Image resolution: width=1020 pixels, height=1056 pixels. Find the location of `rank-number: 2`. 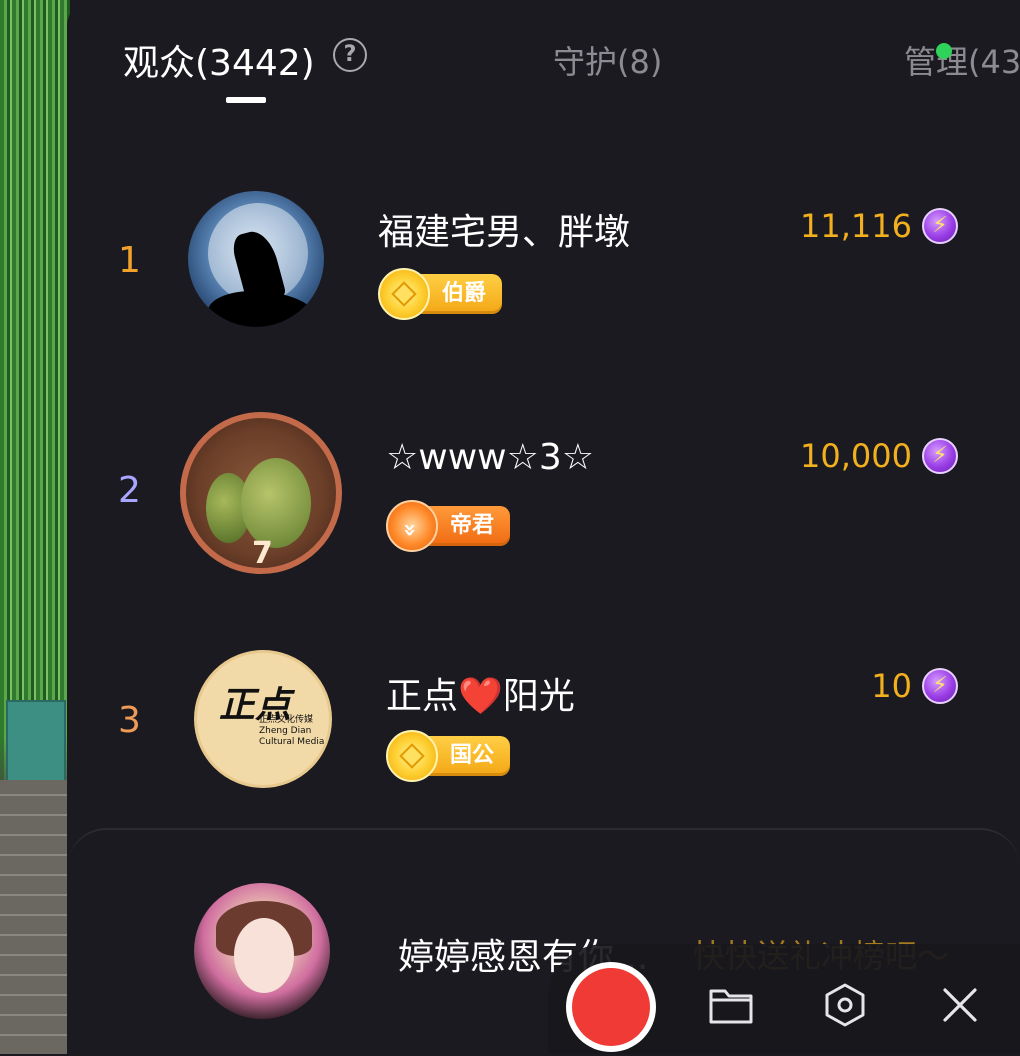

rank-number: 2 is located at coordinates (129, 490).